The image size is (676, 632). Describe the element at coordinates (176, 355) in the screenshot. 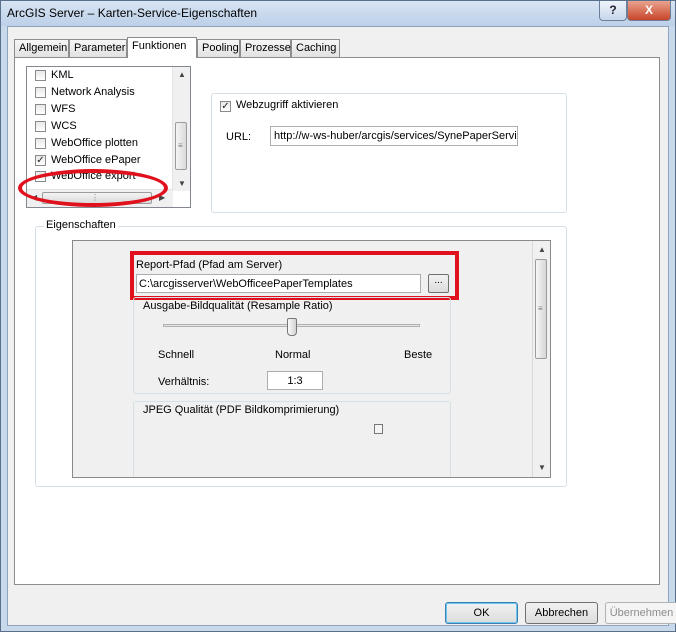

I see `slider-label-fast: Schnell` at that location.